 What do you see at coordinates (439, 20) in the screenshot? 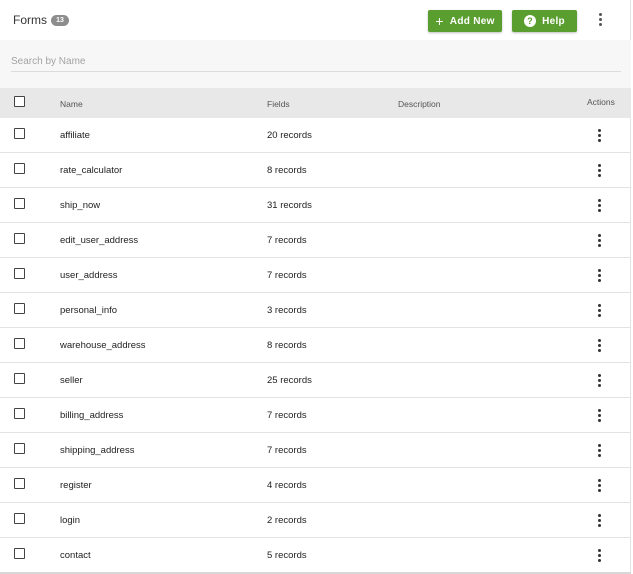
I see `plus-icon: +` at bounding box center [439, 20].